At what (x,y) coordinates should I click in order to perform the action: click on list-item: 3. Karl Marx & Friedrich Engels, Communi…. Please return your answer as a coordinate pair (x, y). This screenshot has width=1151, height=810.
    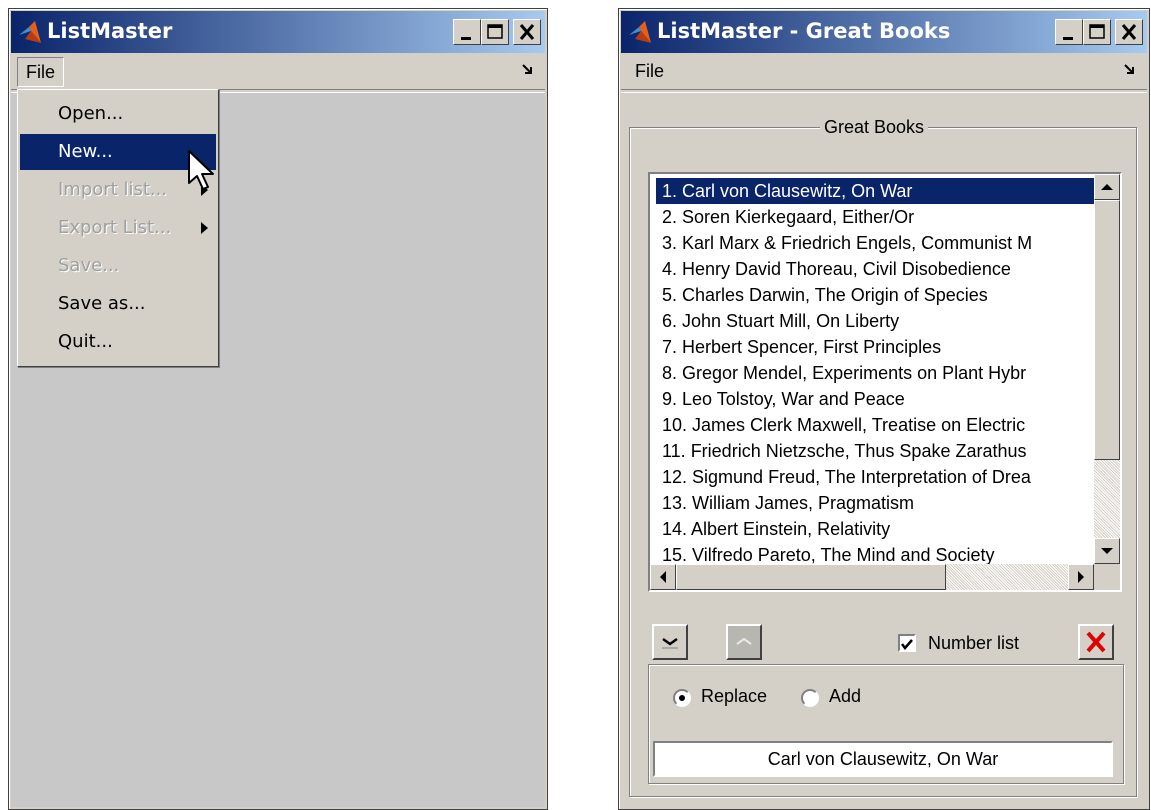
    Looking at the image, I should click on (844, 243).